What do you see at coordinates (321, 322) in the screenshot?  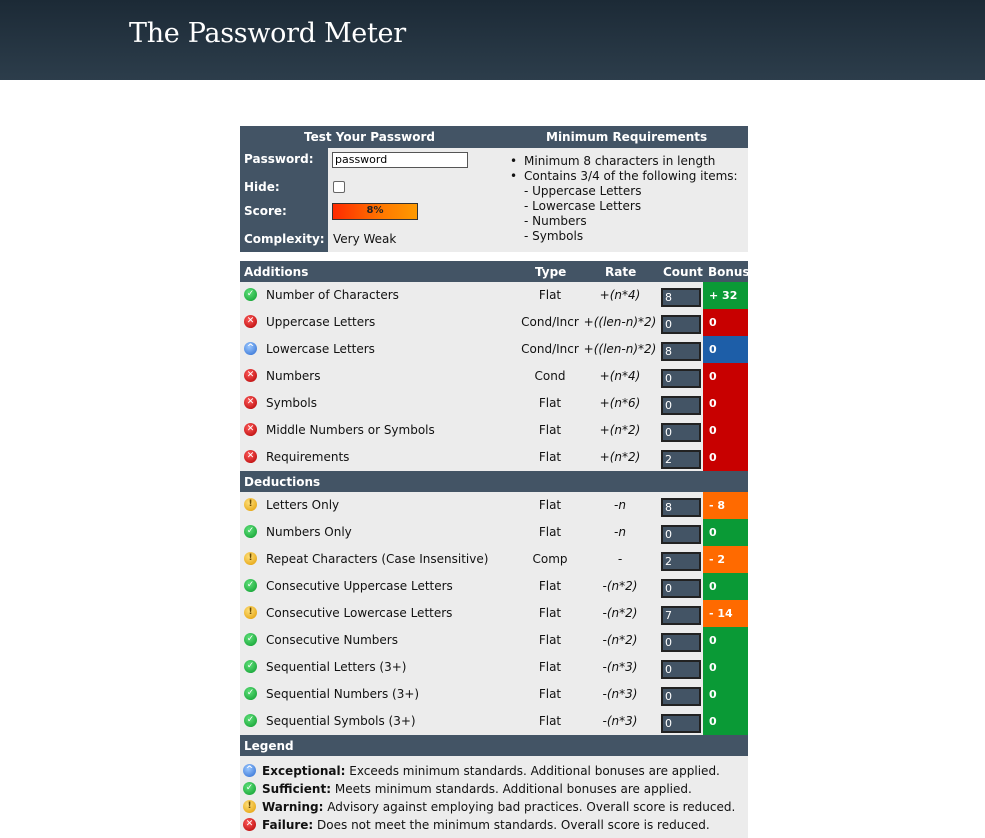 I see `criterion-name: Uppercase Letters` at bounding box center [321, 322].